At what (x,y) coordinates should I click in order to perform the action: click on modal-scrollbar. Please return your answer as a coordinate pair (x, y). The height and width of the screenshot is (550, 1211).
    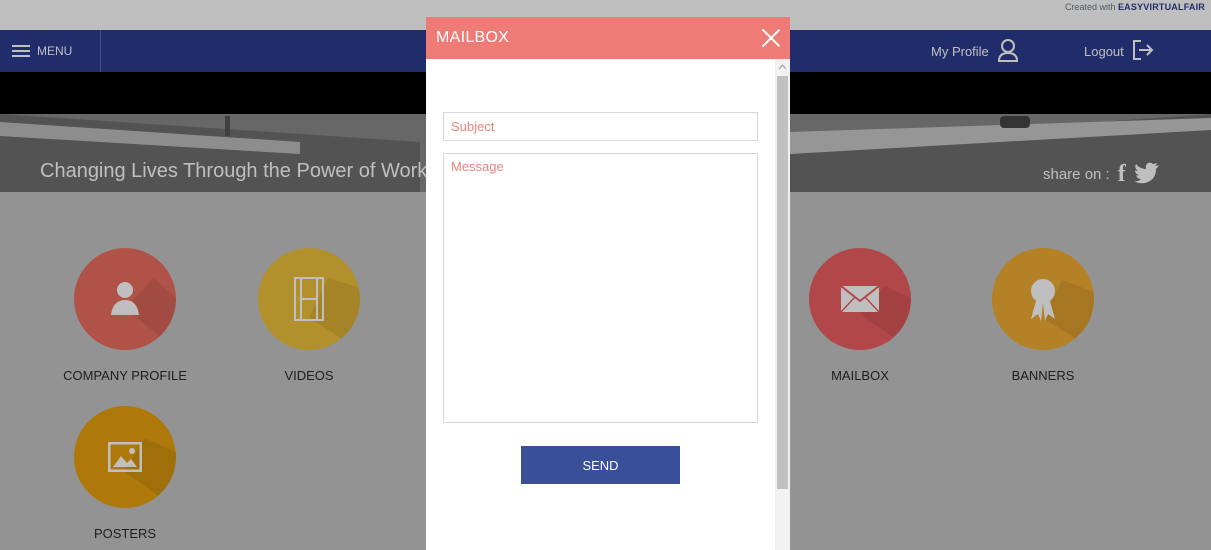
    Looking at the image, I should click on (782, 304).